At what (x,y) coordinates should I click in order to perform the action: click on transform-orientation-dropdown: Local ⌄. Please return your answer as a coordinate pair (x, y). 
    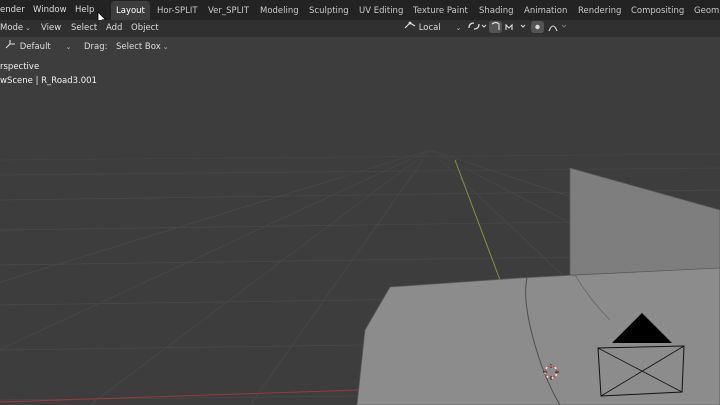
    Looking at the image, I should click on (432, 28).